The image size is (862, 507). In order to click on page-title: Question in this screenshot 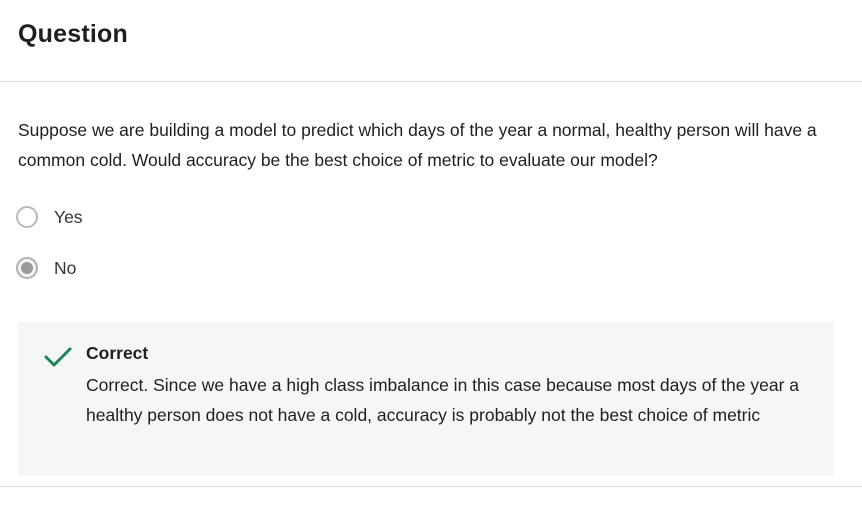, I will do `click(73, 34)`.